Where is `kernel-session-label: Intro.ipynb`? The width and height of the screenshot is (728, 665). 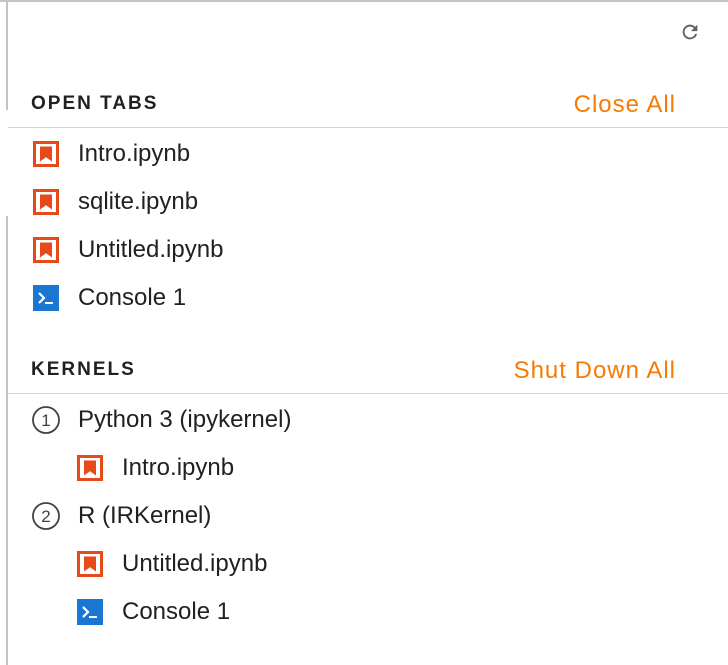 kernel-session-label: Intro.ipynb is located at coordinates (178, 467).